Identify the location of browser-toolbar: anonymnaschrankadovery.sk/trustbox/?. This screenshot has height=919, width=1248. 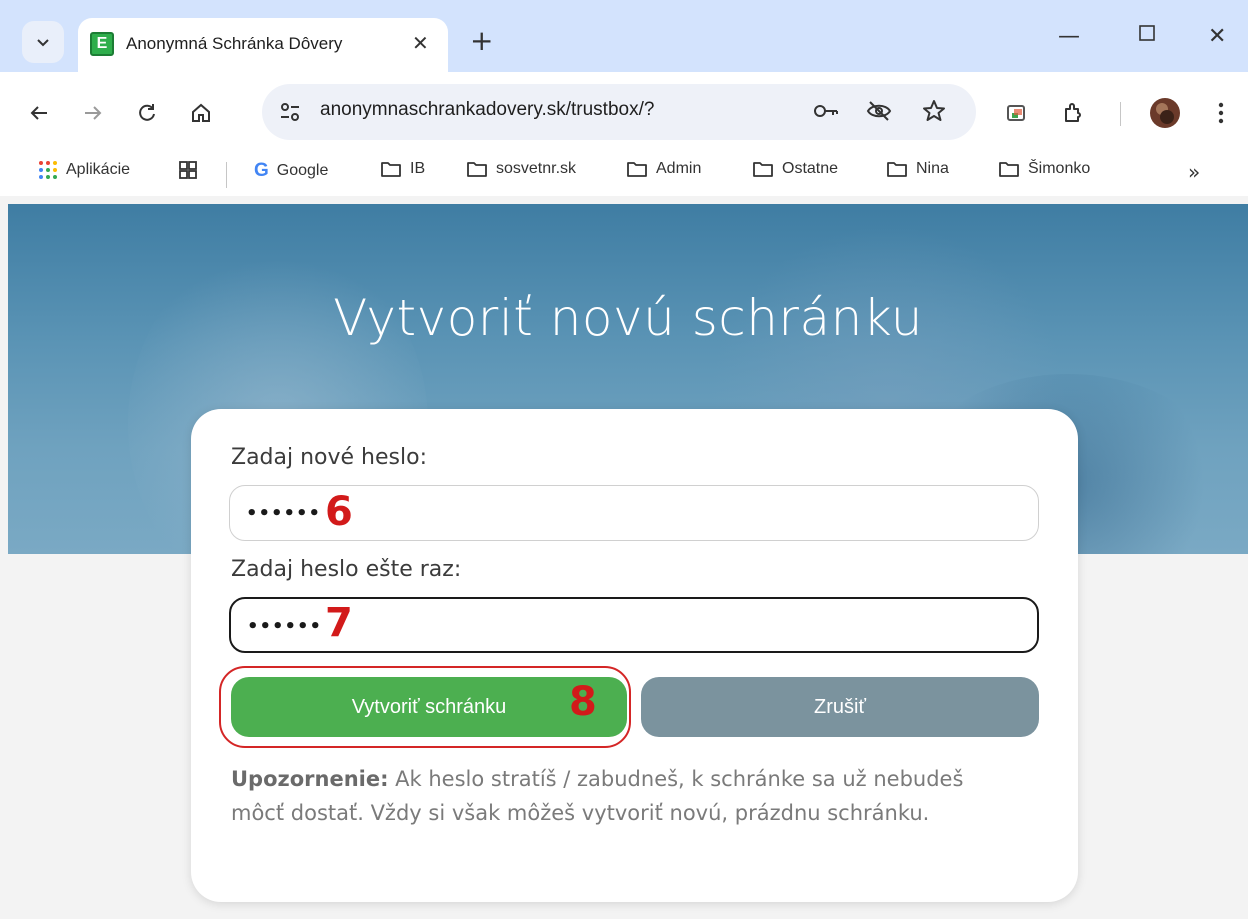
(624, 112).